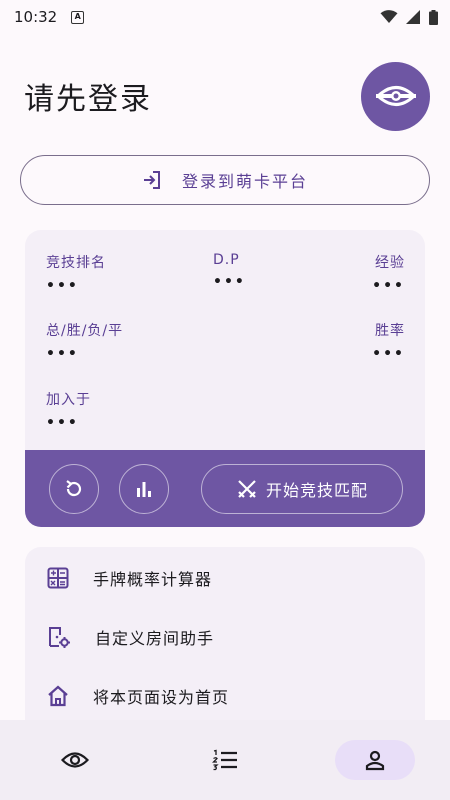 This screenshot has height=800, width=450. I want to click on stat-record: 总/胜/负/平 •••, so click(84, 341).